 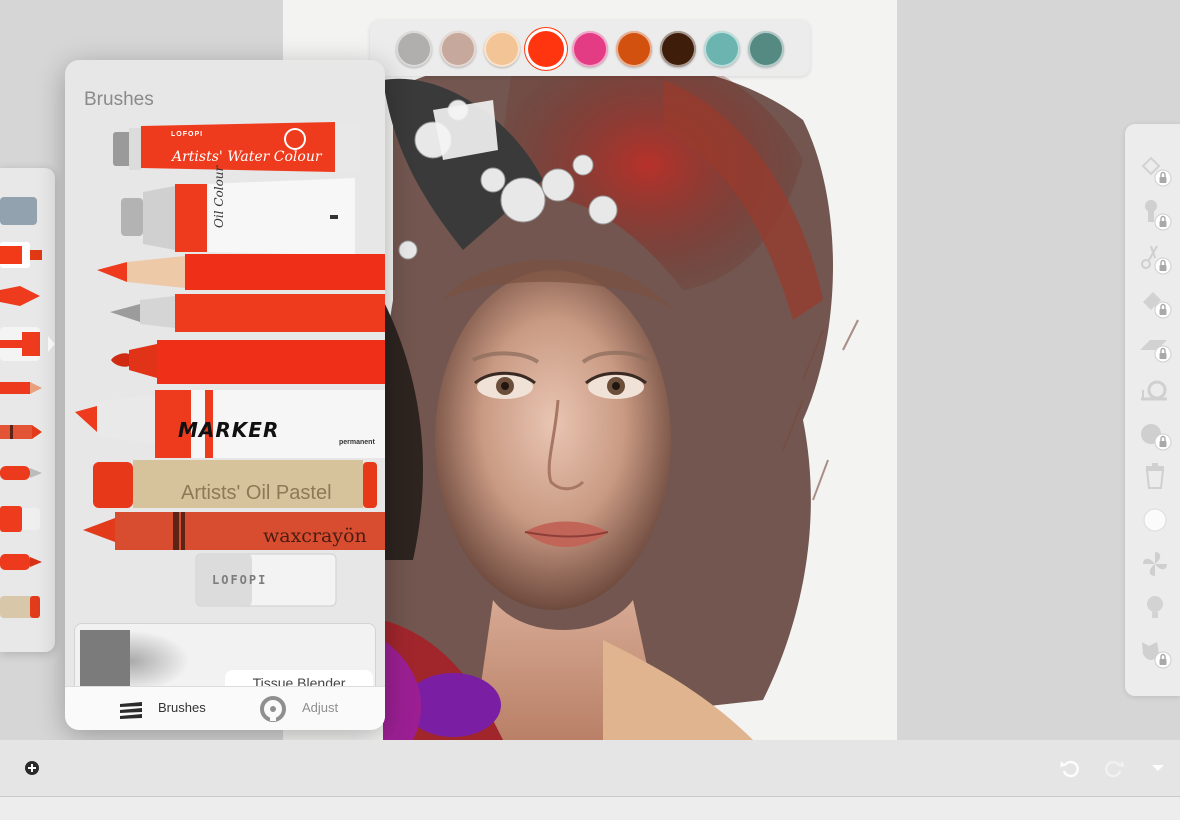 I want to click on pencil, so click(x=241, y=272).